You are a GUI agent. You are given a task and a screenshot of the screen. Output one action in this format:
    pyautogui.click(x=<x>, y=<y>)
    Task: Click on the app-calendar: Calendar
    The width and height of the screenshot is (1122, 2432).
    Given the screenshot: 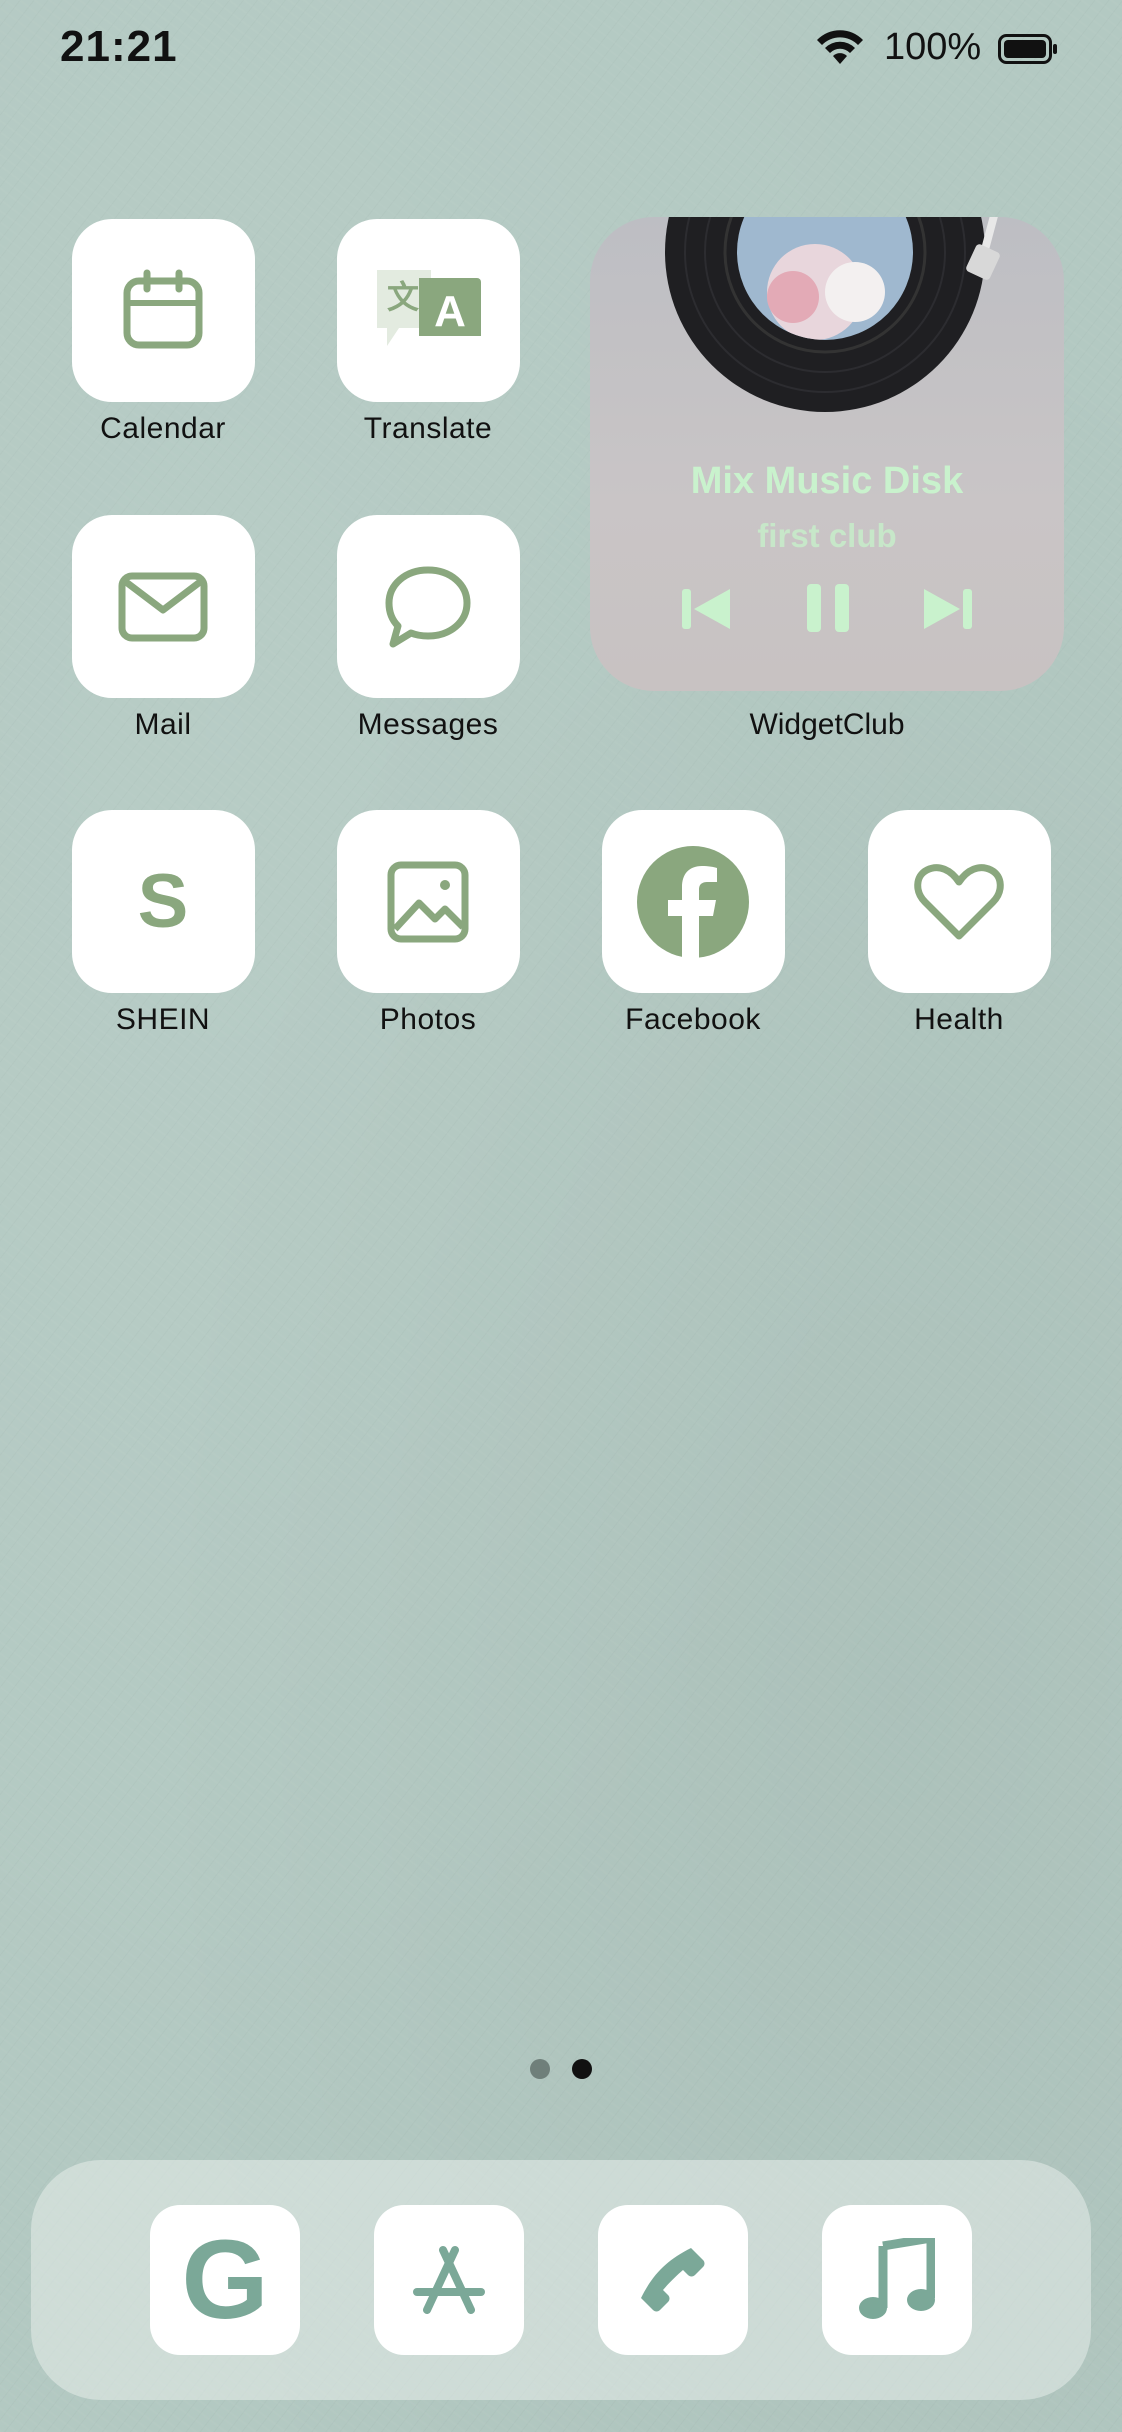 What is the action you would take?
    pyautogui.click(x=163, y=332)
    